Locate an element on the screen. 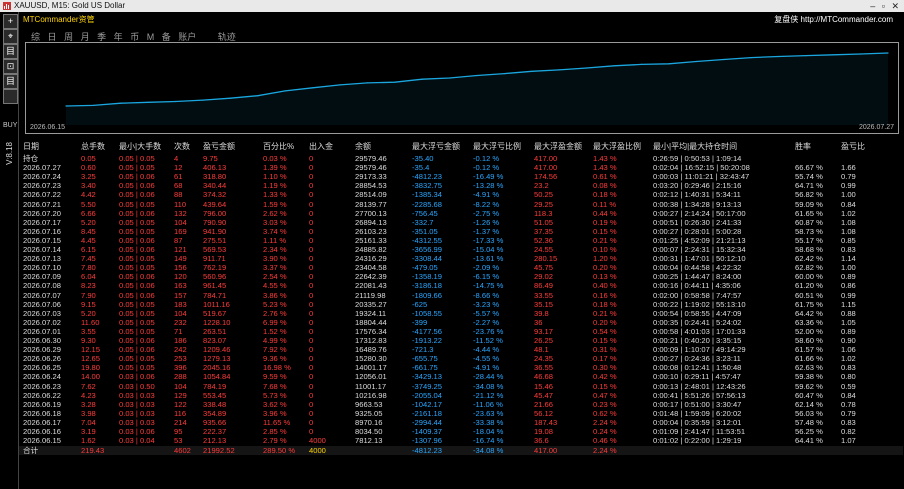 The height and width of the screenshot is (489, 904). table-cell: 4000 is located at coordinates (317, 441).